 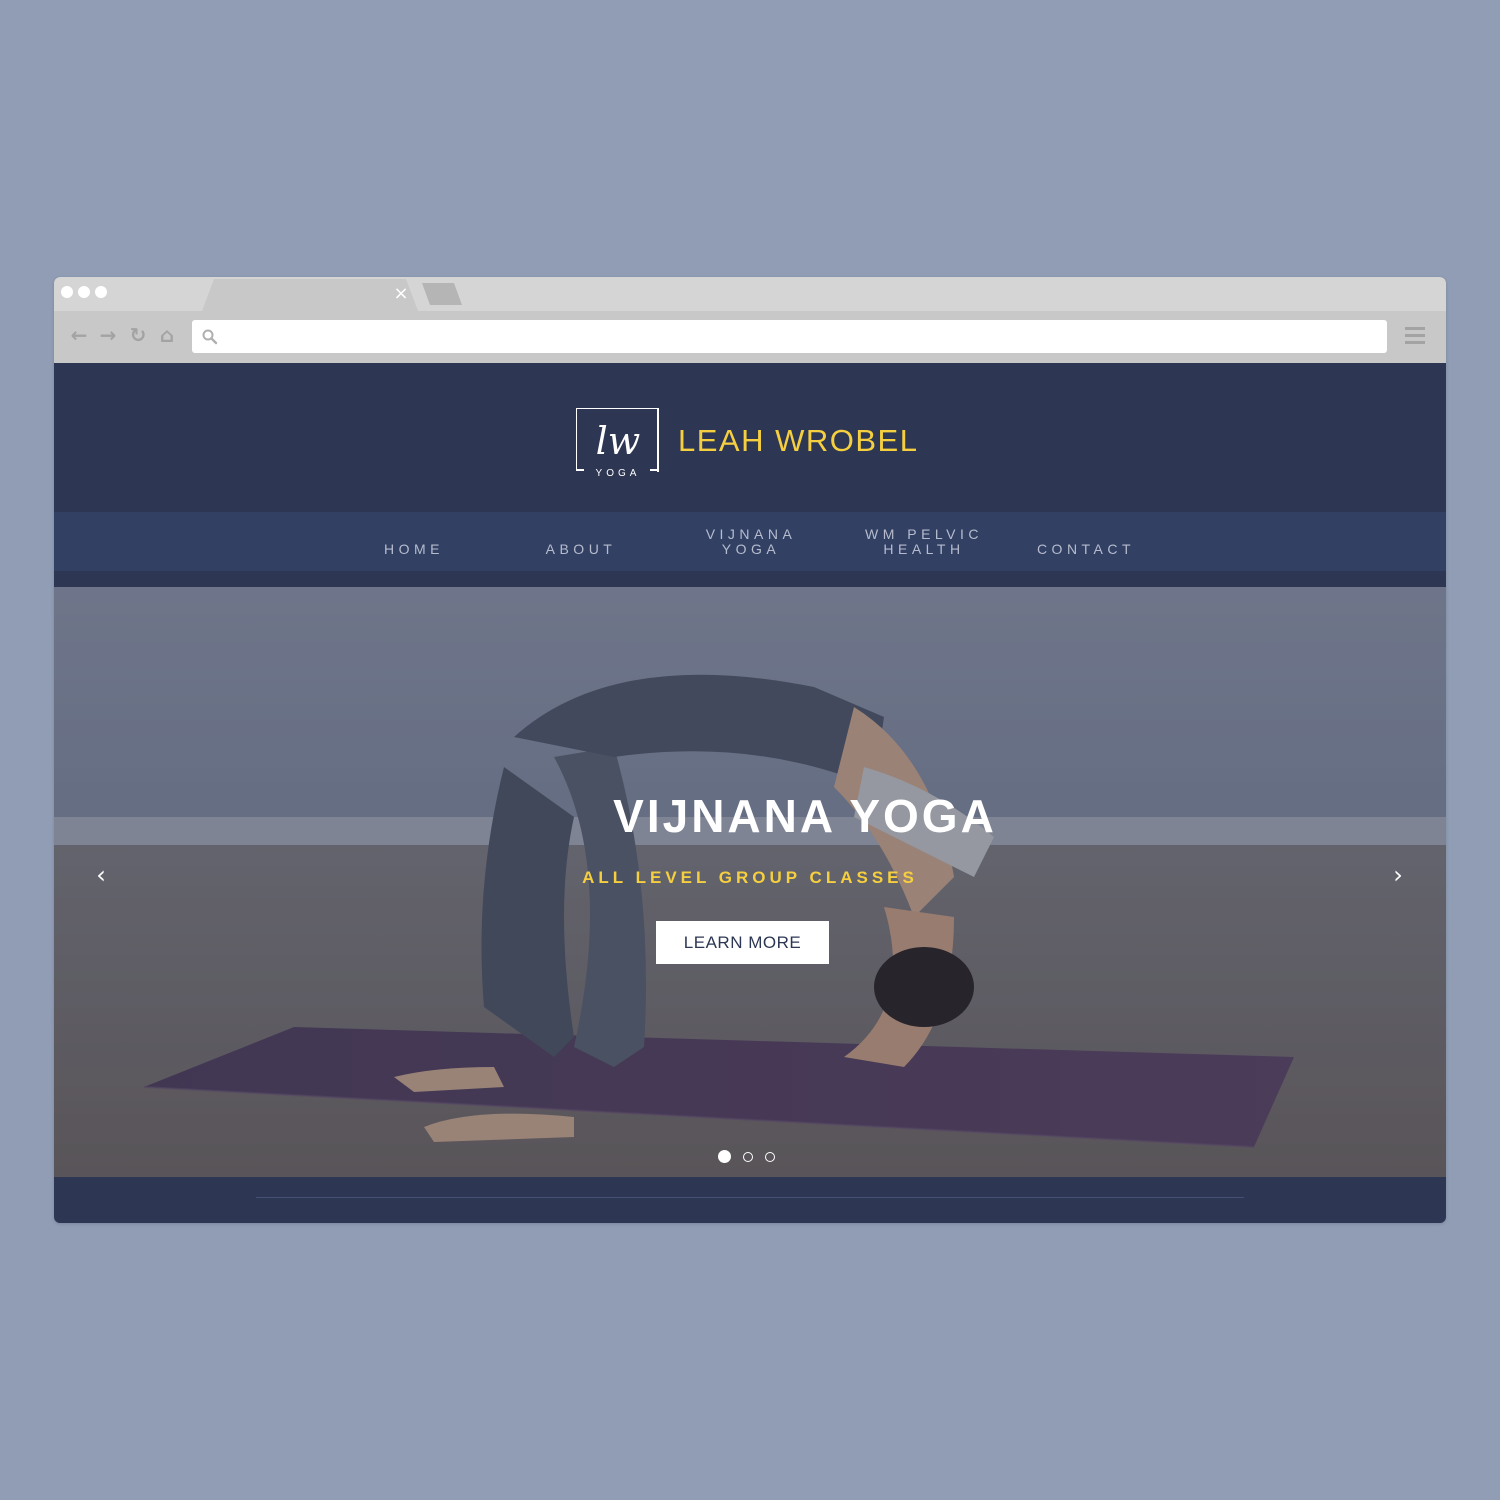 What do you see at coordinates (79, 335) in the screenshot?
I see `back-icon: ←` at bounding box center [79, 335].